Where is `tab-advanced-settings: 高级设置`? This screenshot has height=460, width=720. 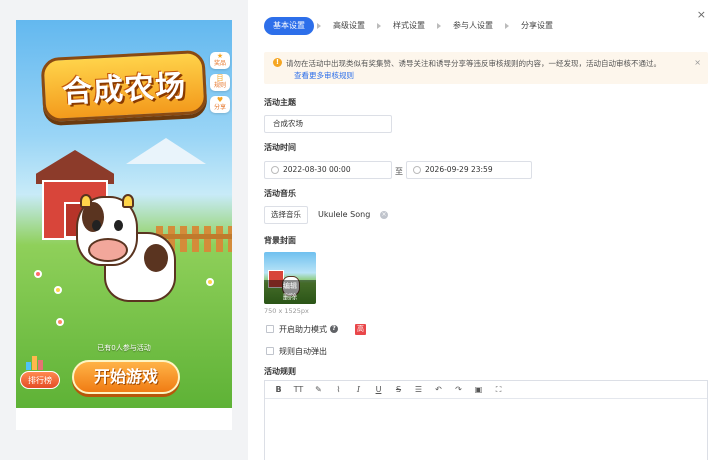 tab-advanced-settings: 高级设置 is located at coordinates (349, 26).